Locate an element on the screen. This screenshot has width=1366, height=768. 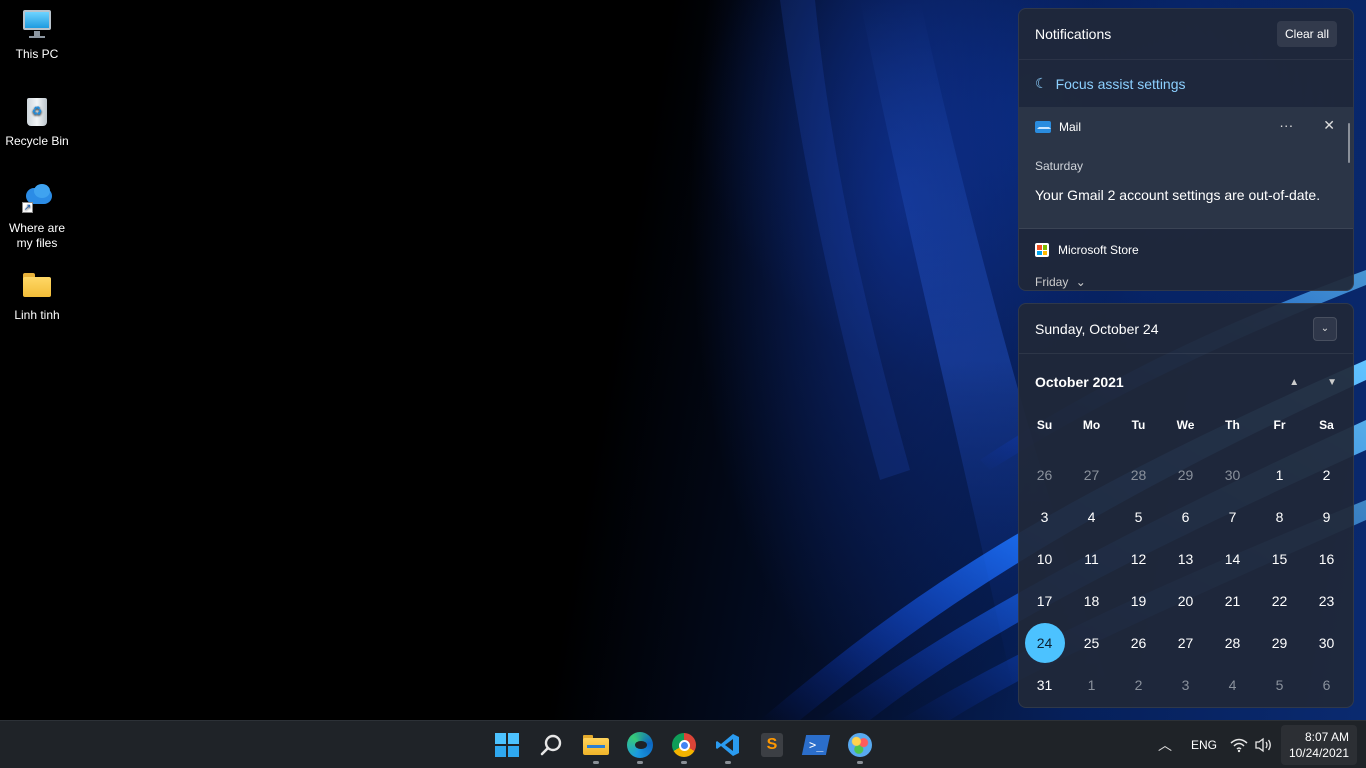
notification-group-microsoft-store: Microsoft Store is located at coordinates (1186, 250).